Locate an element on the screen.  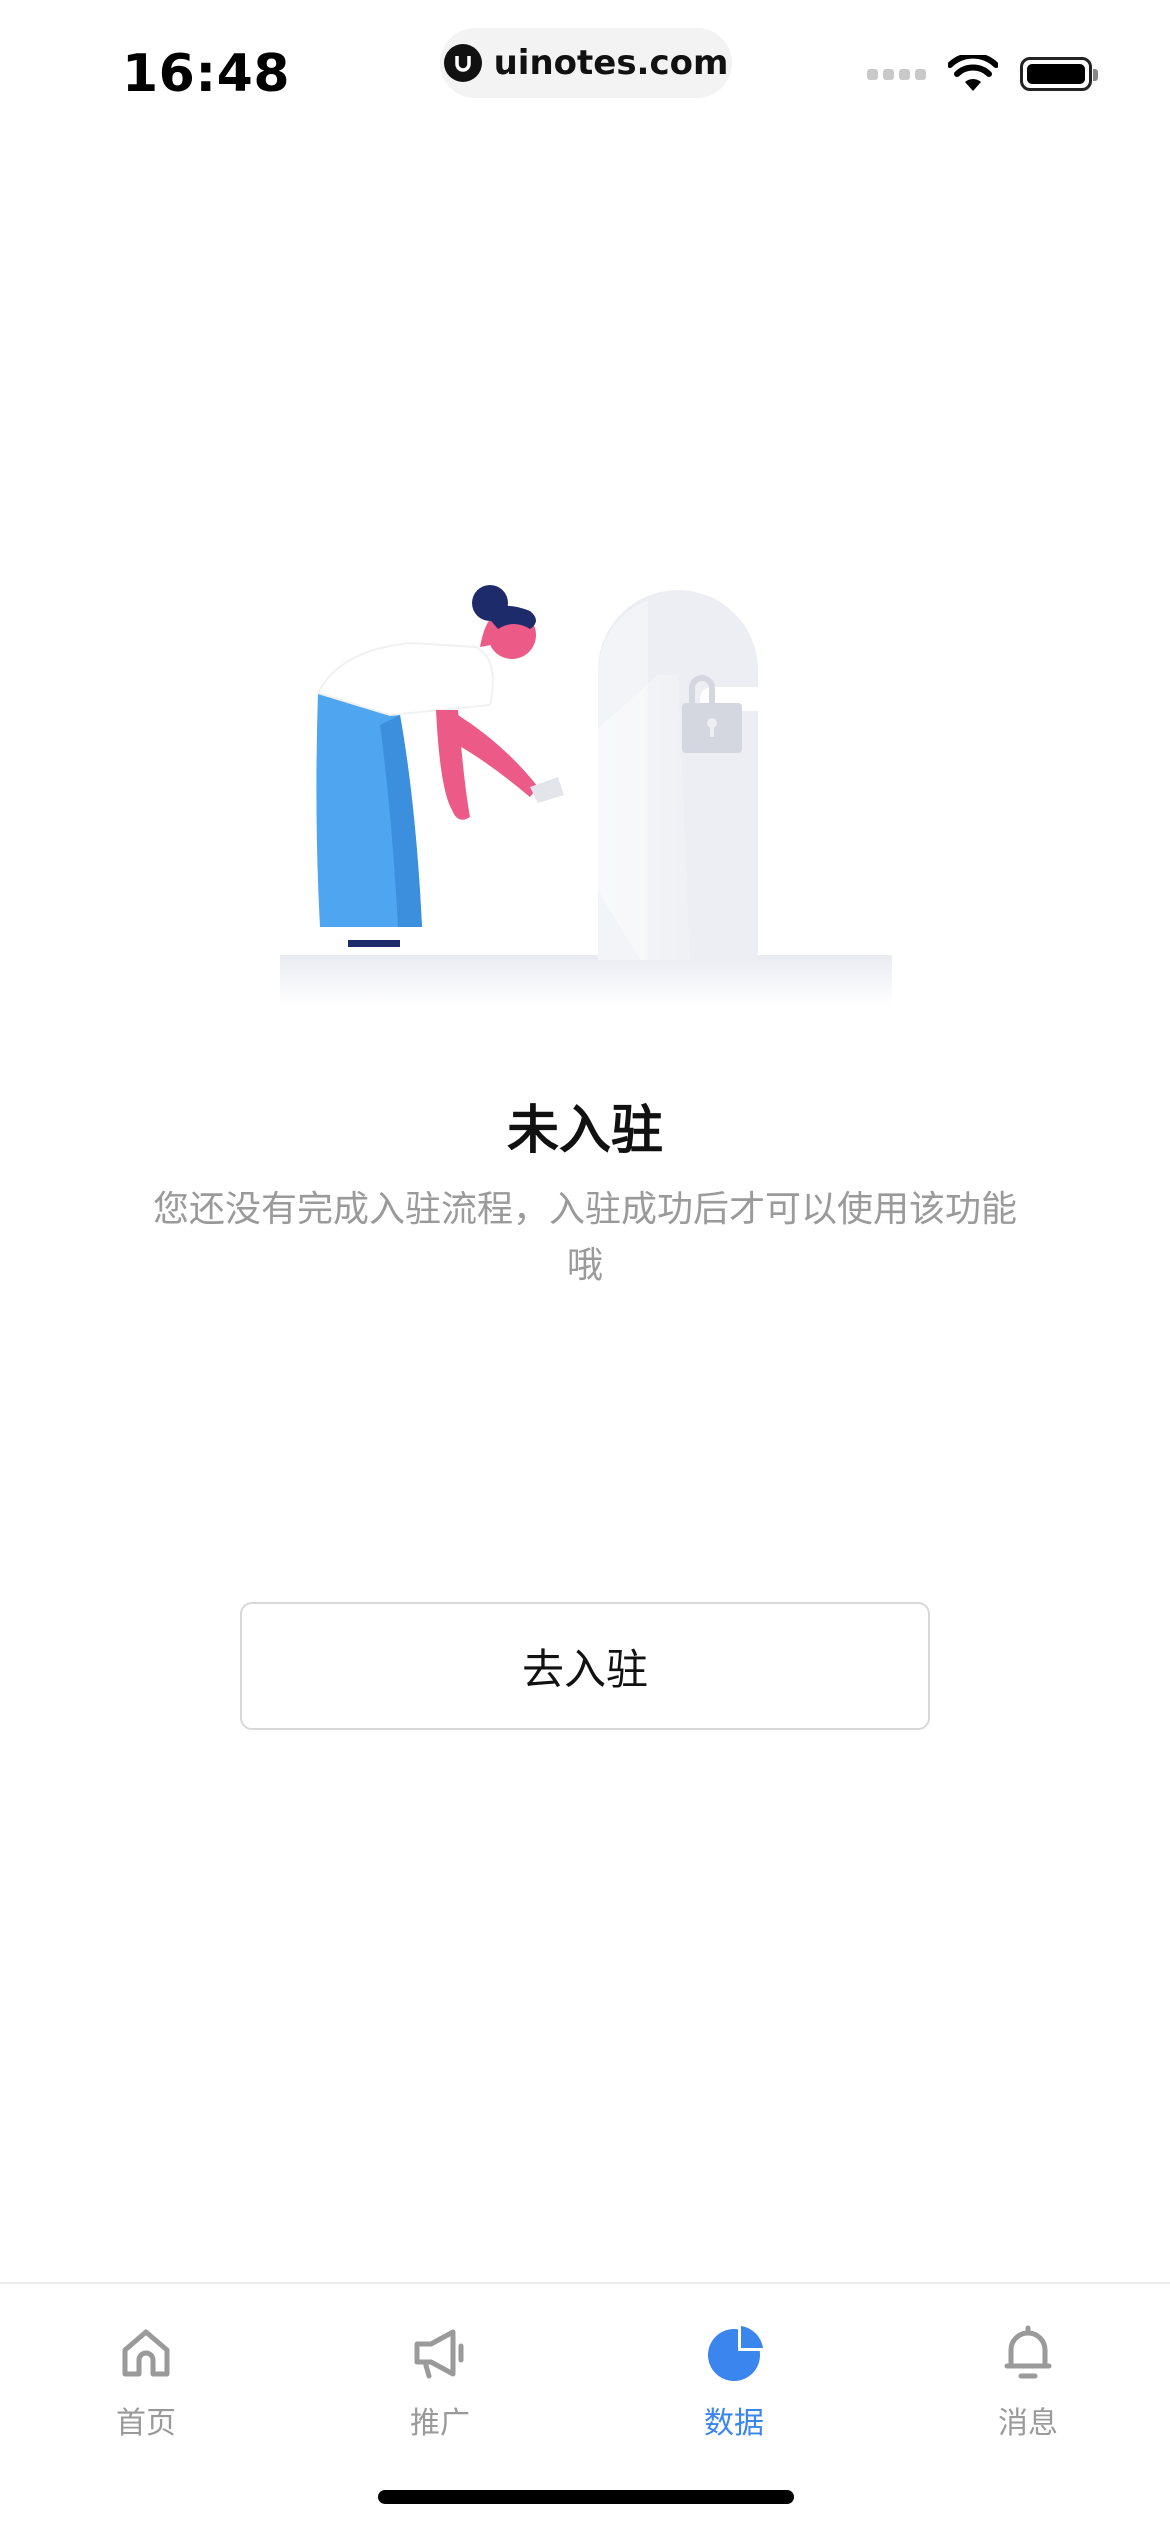
empty-state-title: 未入驻 is located at coordinates (584, 1131).